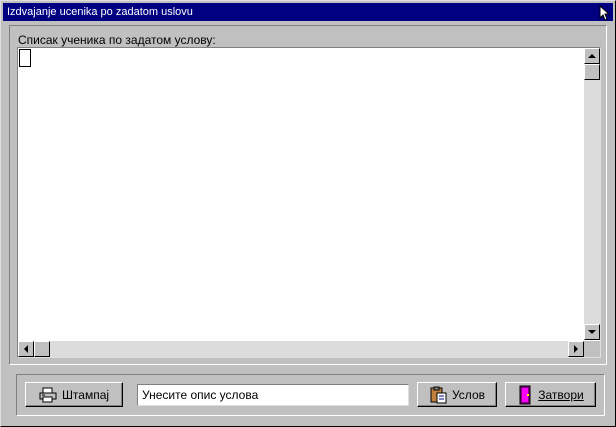  What do you see at coordinates (25, 58) in the screenshot?
I see `list-caret` at bounding box center [25, 58].